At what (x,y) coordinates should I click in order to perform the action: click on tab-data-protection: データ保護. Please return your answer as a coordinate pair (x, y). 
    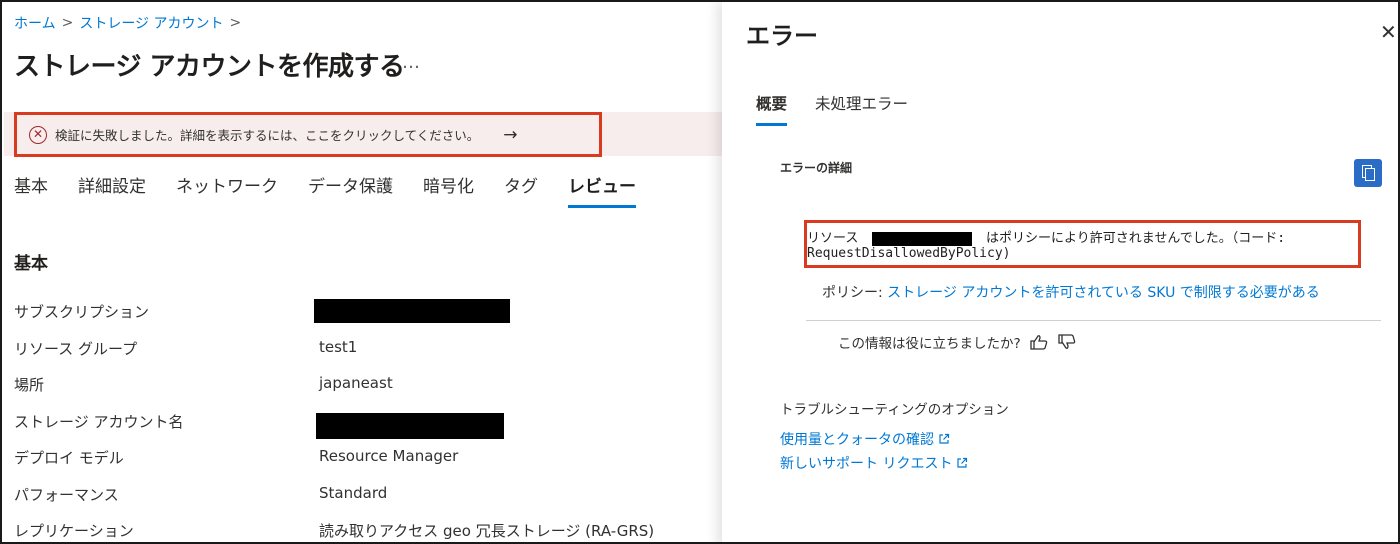
    Looking at the image, I should click on (350, 189).